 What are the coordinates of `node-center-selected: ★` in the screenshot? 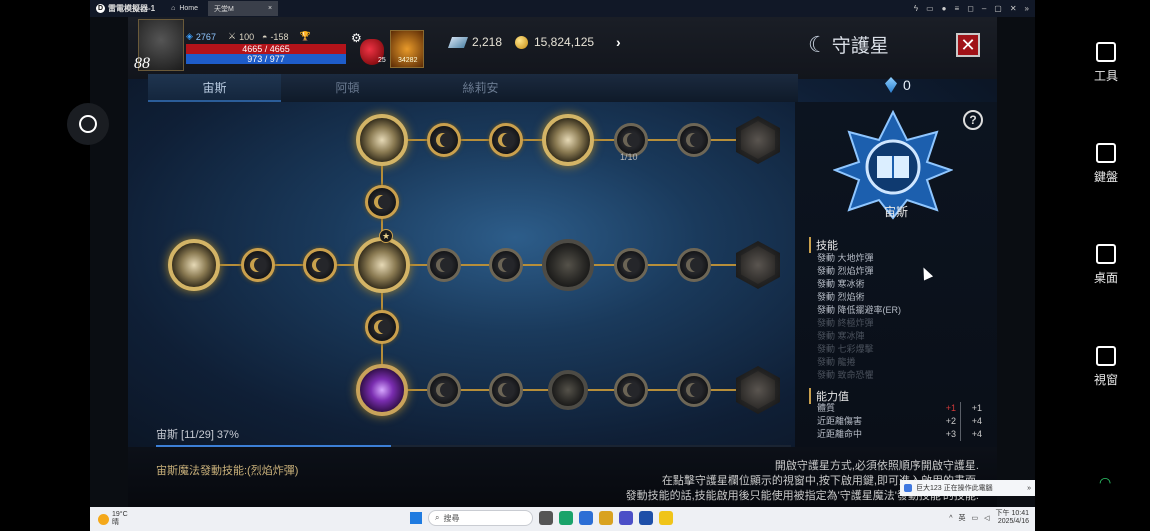 It's located at (382, 261).